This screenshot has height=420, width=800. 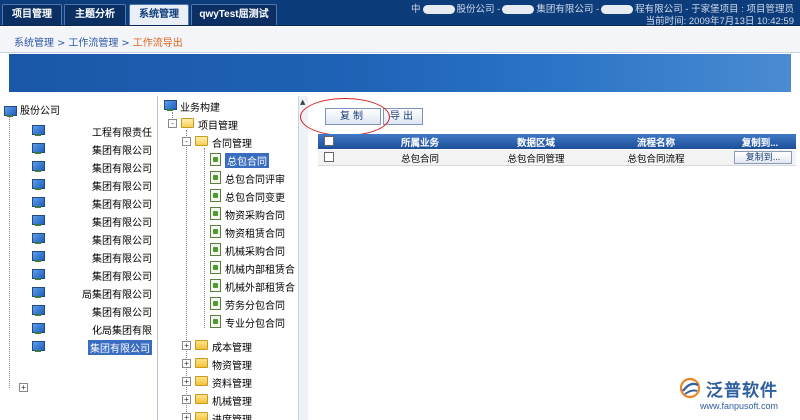 What do you see at coordinates (32, 109) in the screenshot?
I see `org-tree-root: 股份公司` at bounding box center [32, 109].